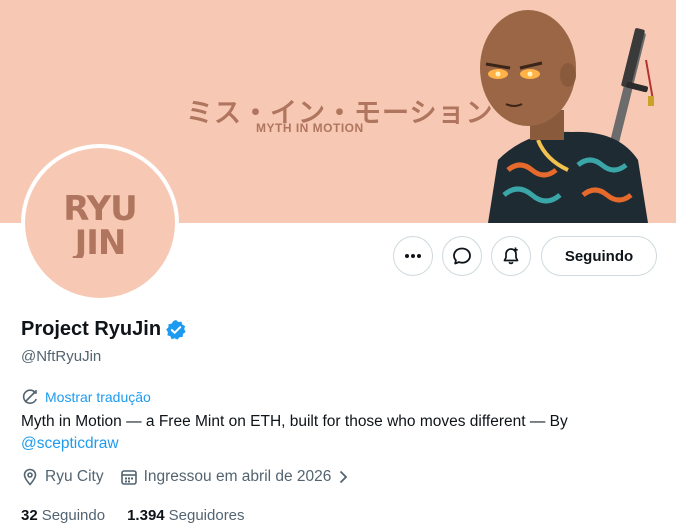 The width and height of the screenshot is (676, 526). What do you see at coordinates (73, 515) in the screenshot?
I see `following-label: Seguindo` at bounding box center [73, 515].